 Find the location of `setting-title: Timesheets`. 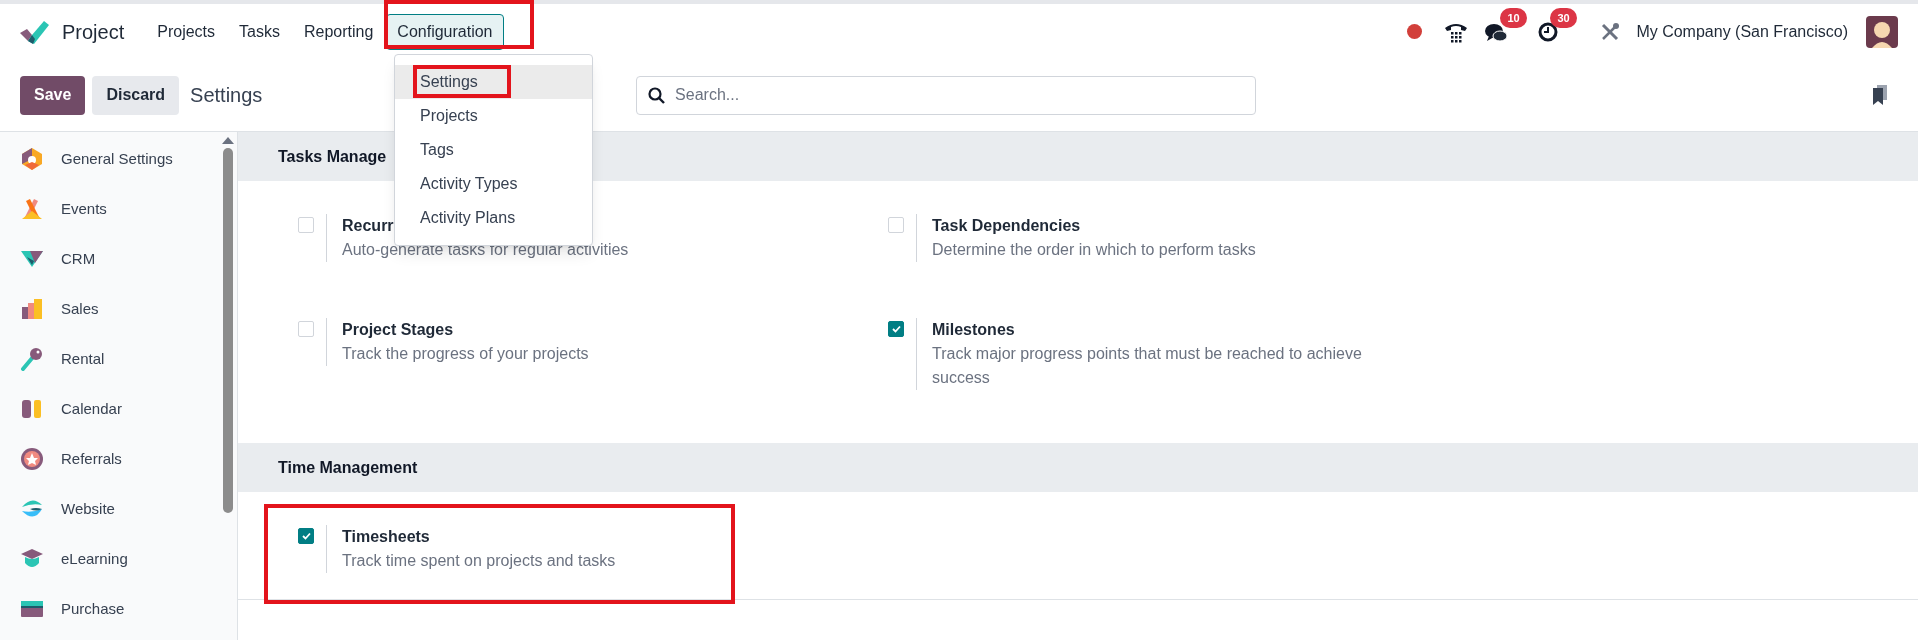

setting-title: Timesheets is located at coordinates (386, 537).